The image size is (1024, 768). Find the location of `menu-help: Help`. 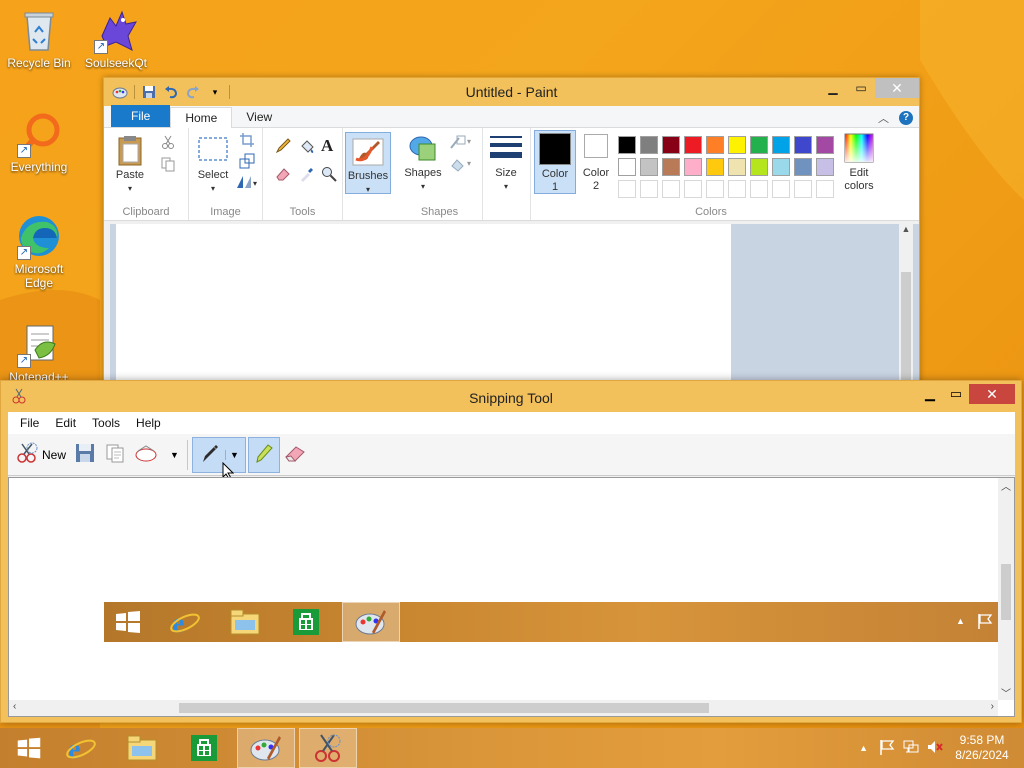

menu-help: Help is located at coordinates (148, 423).